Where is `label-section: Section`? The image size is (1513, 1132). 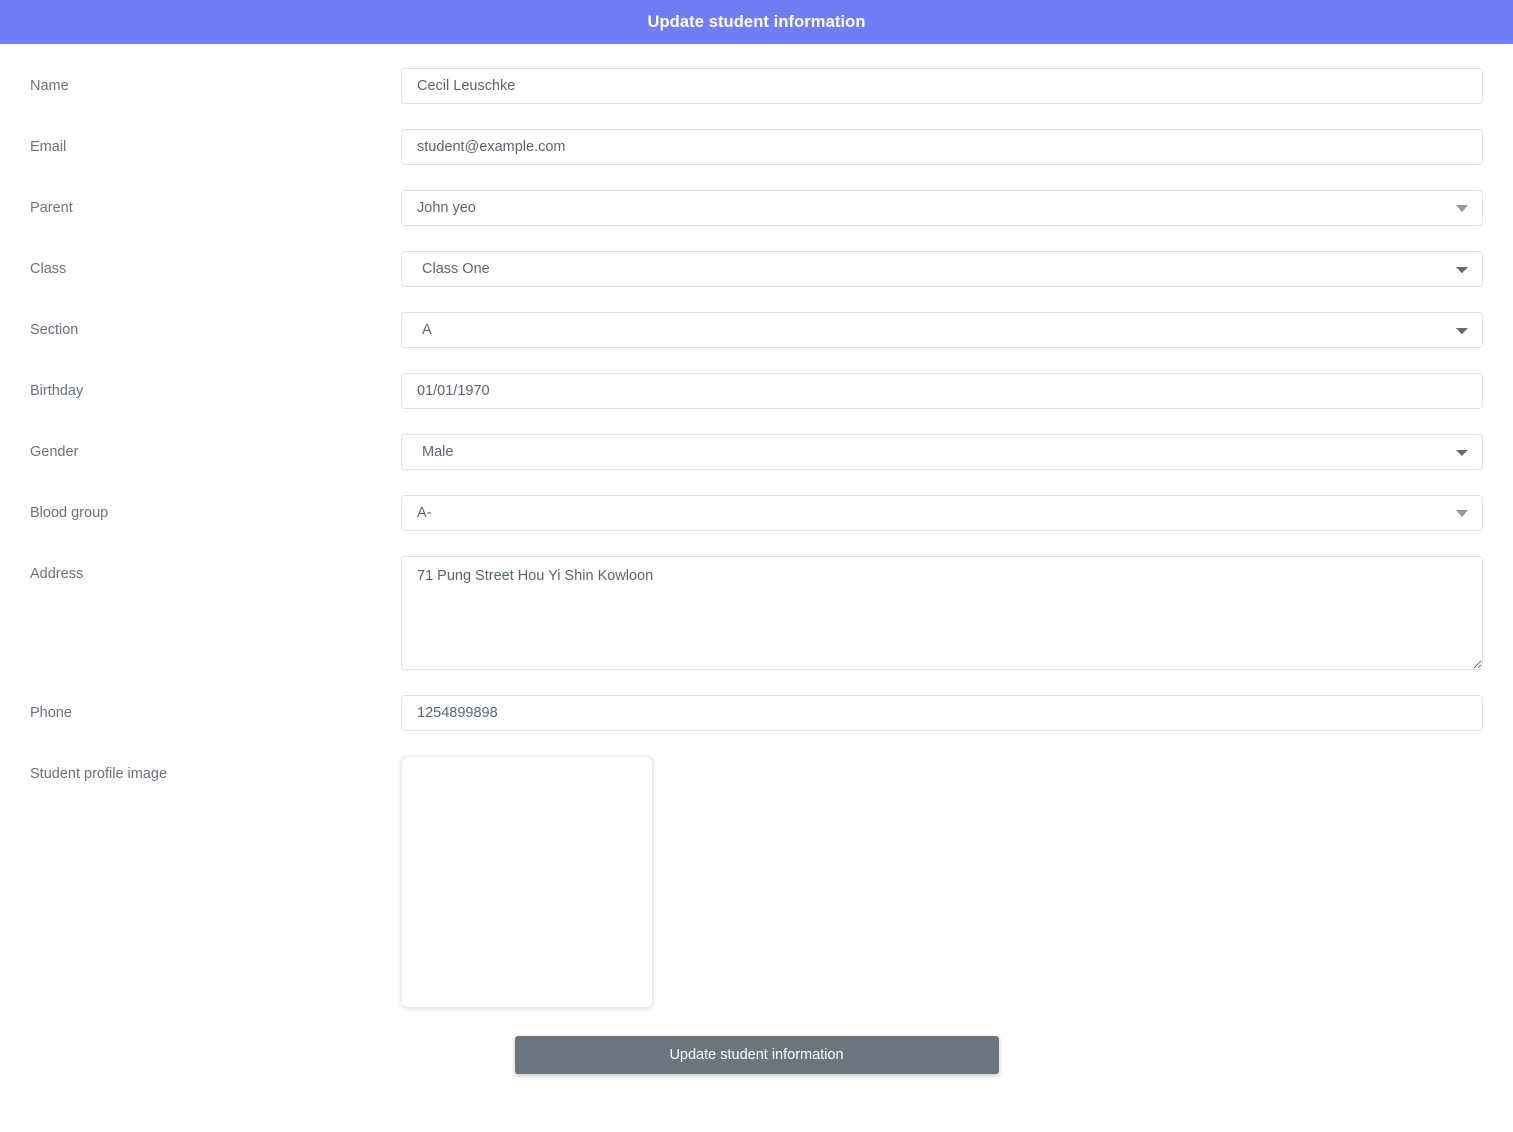 label-section: Section is located at coordinates (54, 330).